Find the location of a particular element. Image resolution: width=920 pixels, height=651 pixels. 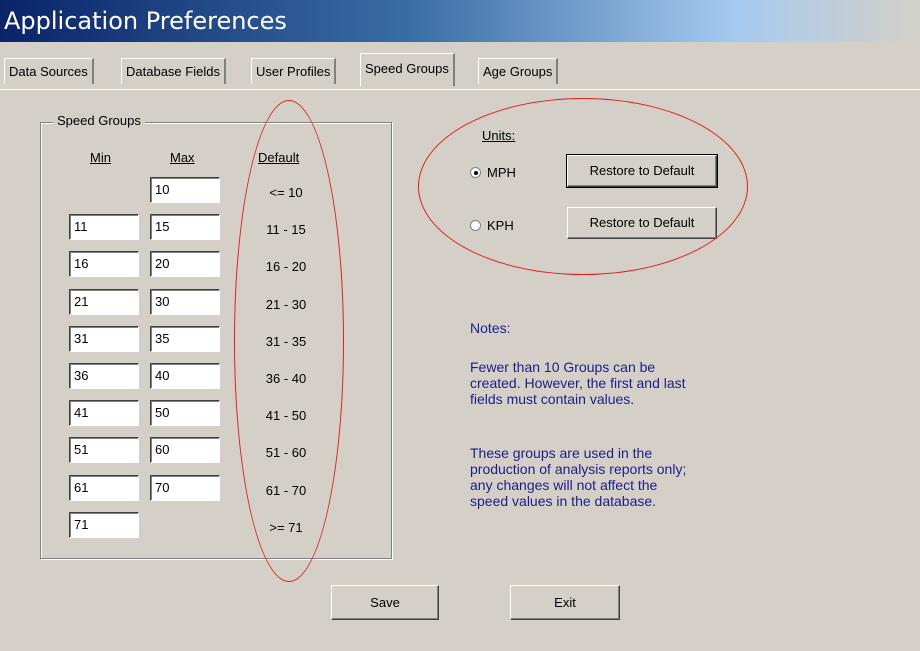

min-field: 71 is located at coordinates (104, 525).